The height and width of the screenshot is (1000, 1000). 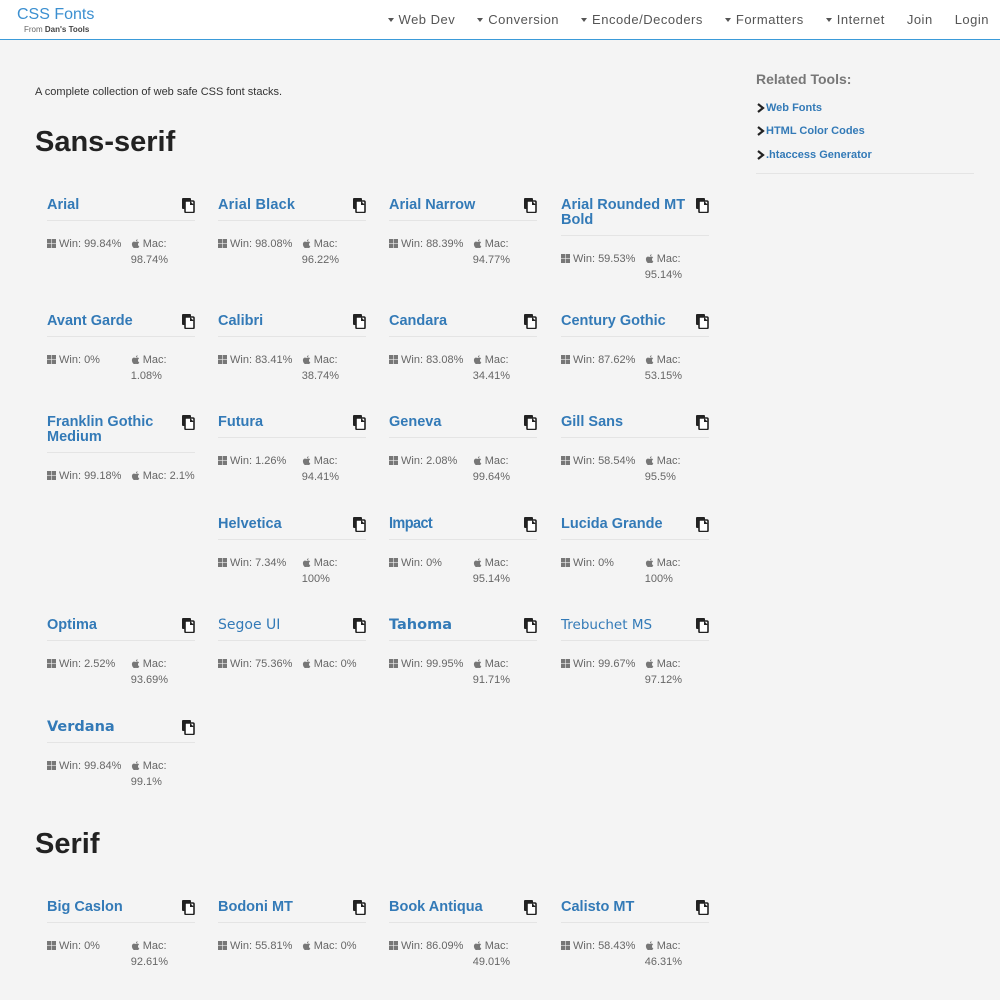 What do you see at coordinates (445, 946) in the screenshot?
I see `windows-percent: 86.09%` at bounding box center [445, 946].